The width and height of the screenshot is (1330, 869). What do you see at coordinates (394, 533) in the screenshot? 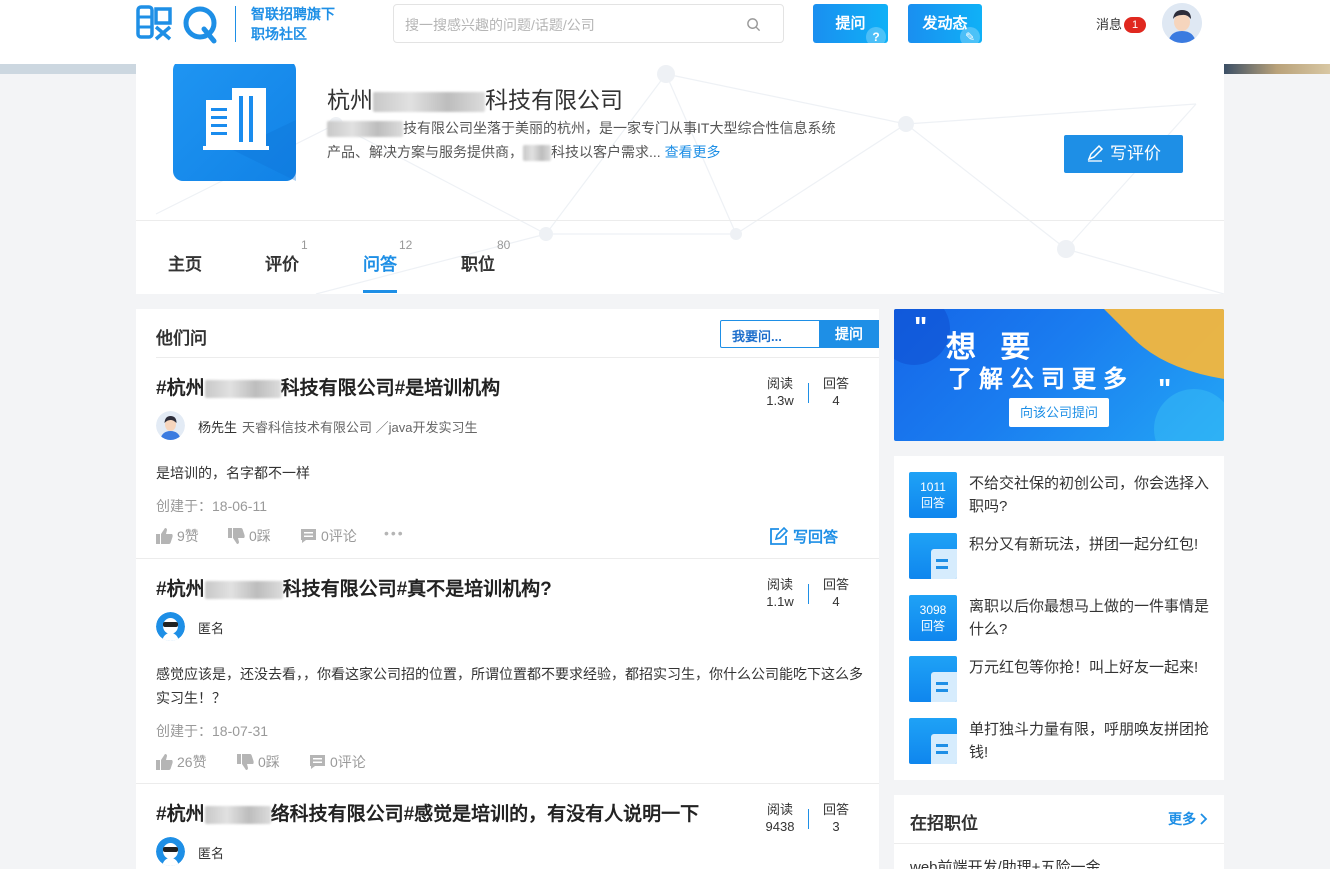
I see `more-options-icon: •••` at bounding box center [394, 533].